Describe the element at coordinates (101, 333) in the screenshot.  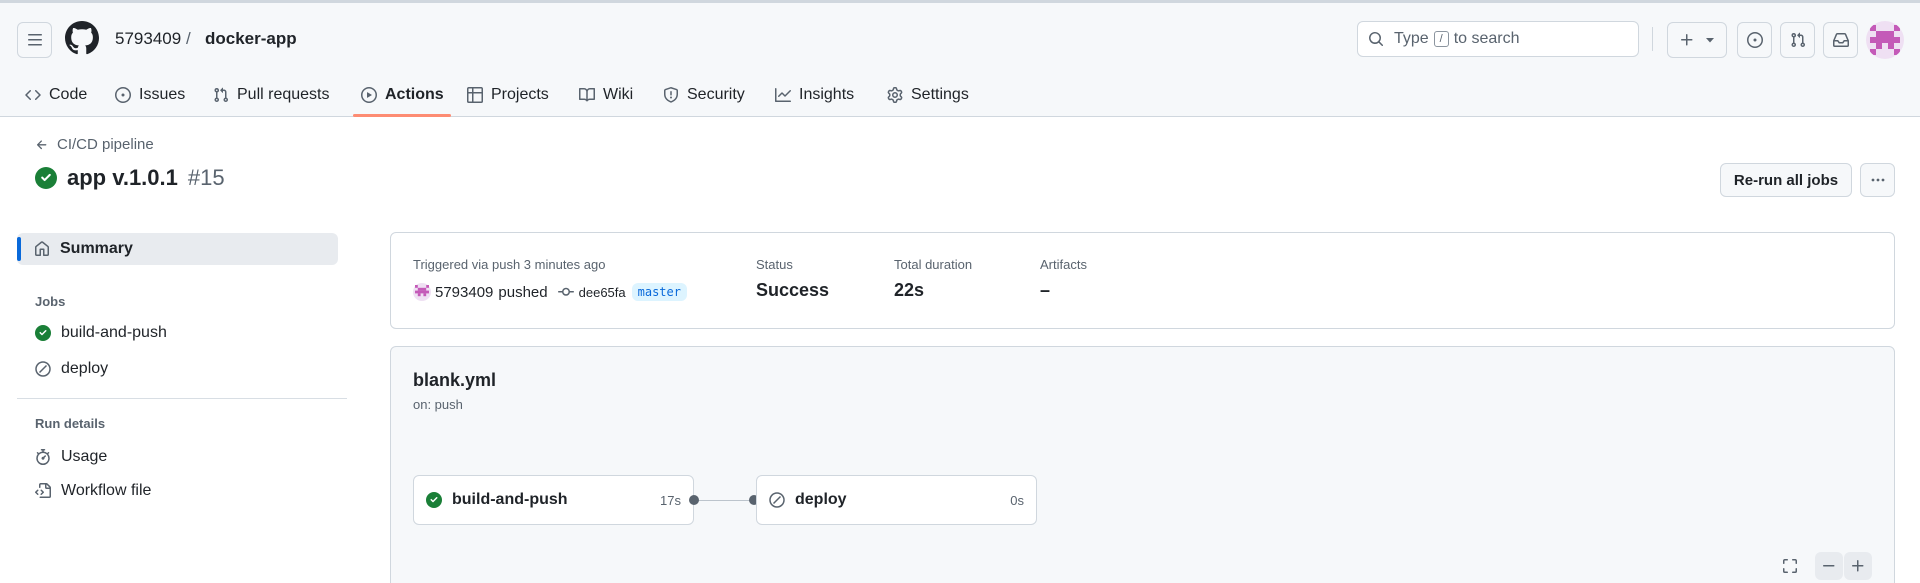
I see `sidebar-job-build-and-push: build-and-push` at that location.